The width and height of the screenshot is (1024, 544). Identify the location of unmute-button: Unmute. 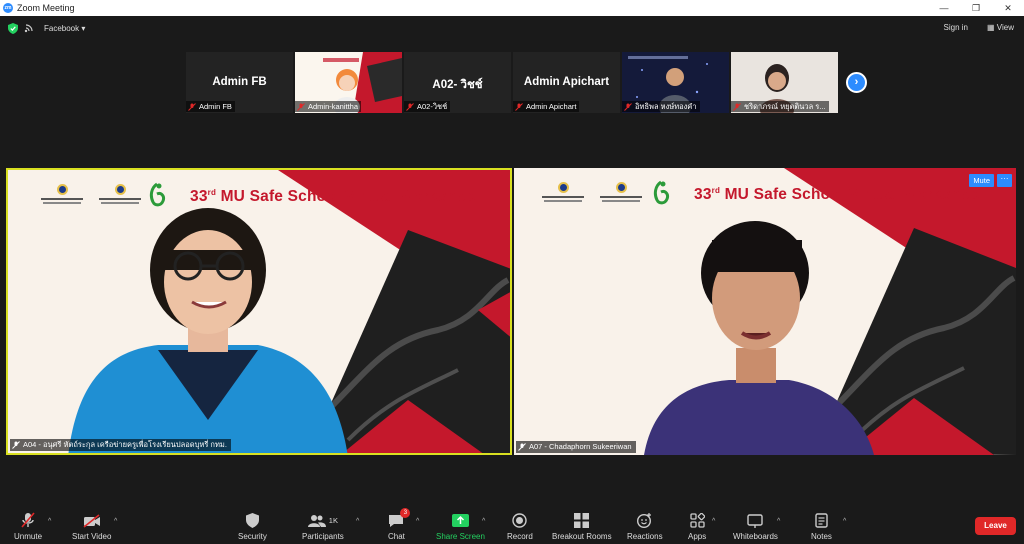
(28, 526).